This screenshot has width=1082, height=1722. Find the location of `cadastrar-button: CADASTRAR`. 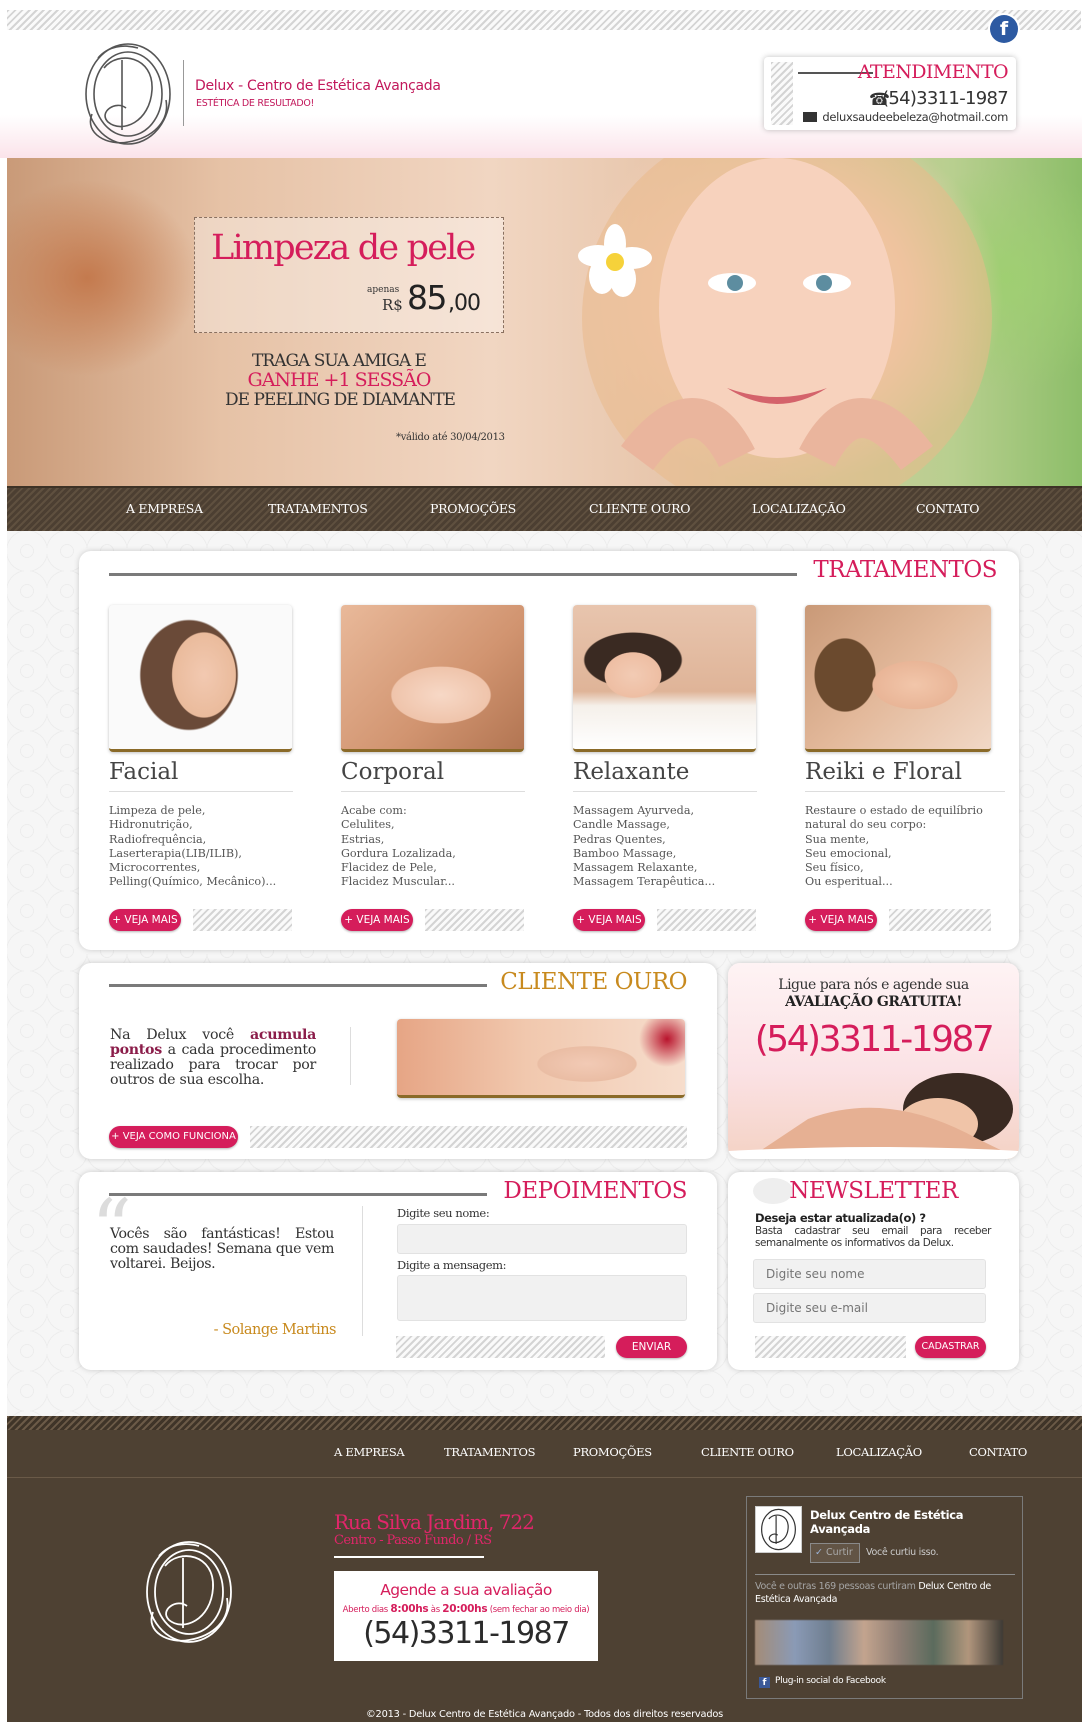

cadastrar-button: CADASTRAR is located at coordinates (950, 1347).